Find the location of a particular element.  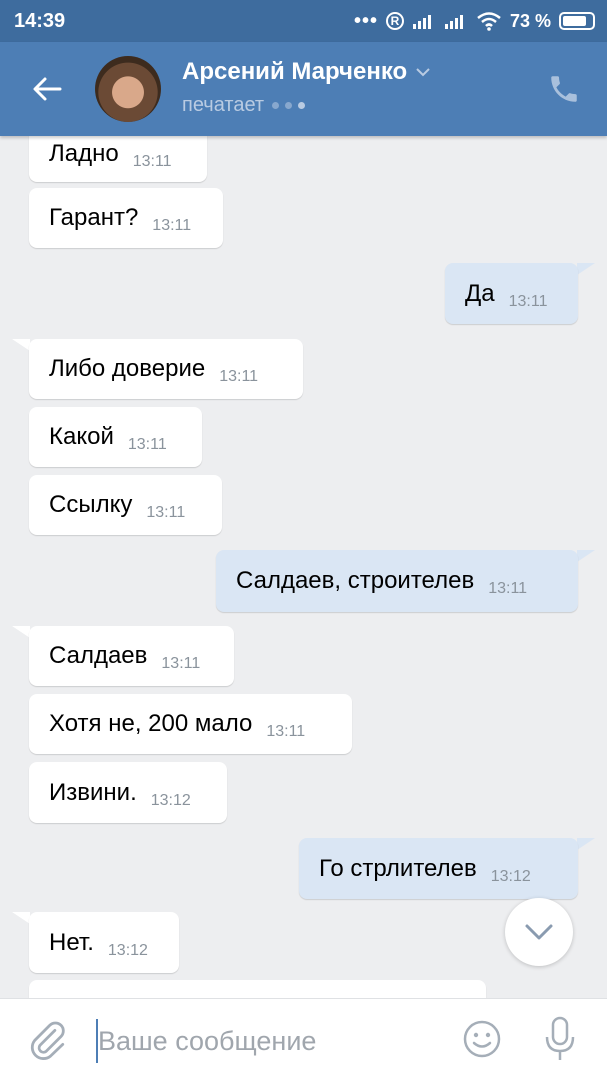

message-text: Хотя не, 200 мало is located at coordinates (151, 723).